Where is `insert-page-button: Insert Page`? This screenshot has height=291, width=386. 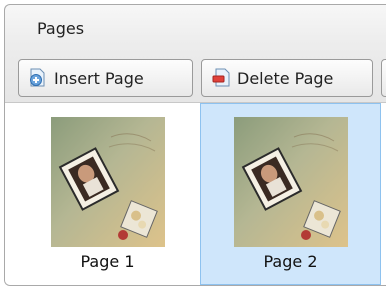 insert-page-button: Insert Page is located at coordinates (105, 78).